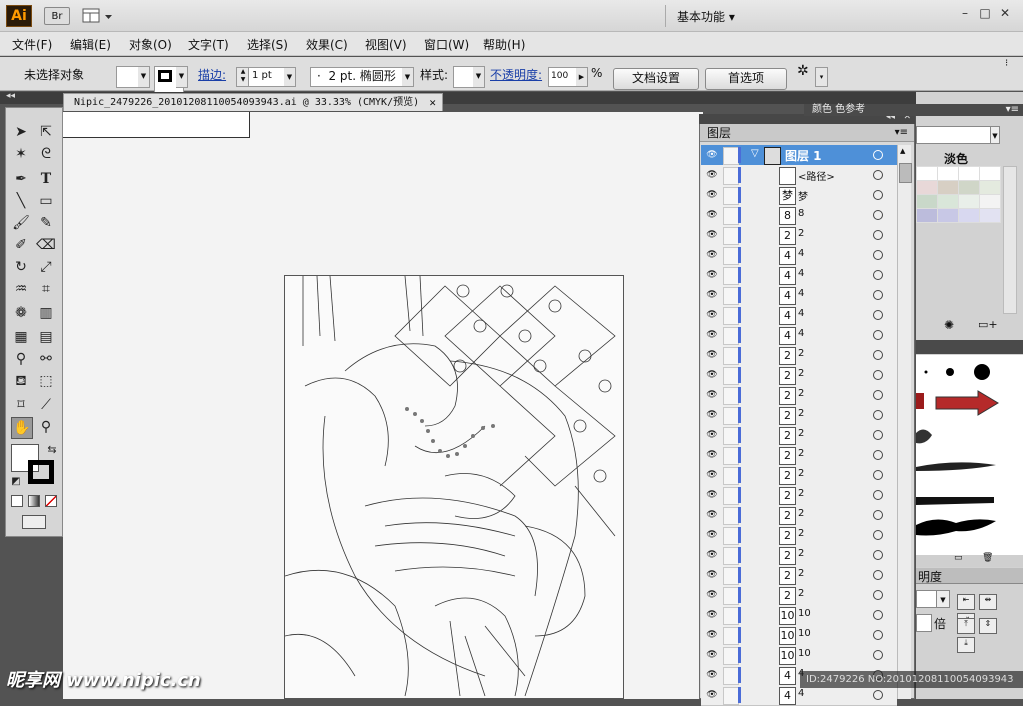  What do you see at coordinates (905, 173) in the screenshot?
I see `scroll-thumb` at bounding box center [905, 173].